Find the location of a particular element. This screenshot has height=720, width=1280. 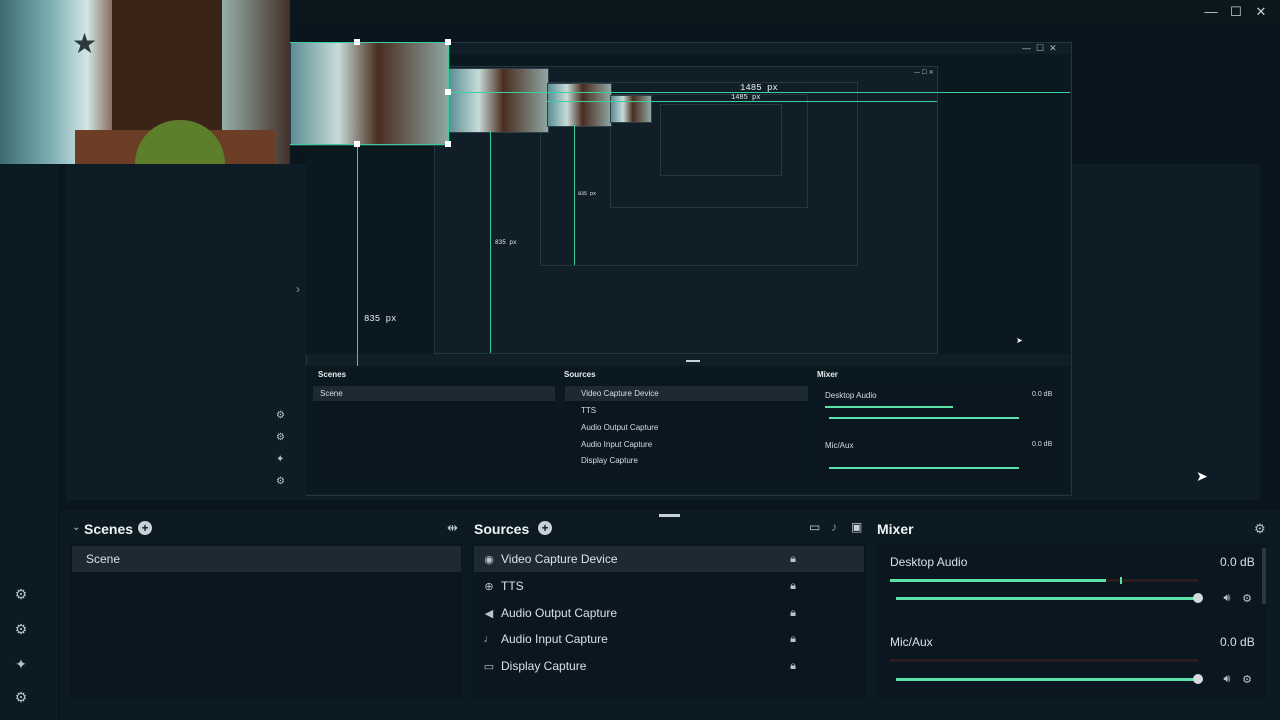

desktop-audio-slider is located at coordinates (1047, 598).